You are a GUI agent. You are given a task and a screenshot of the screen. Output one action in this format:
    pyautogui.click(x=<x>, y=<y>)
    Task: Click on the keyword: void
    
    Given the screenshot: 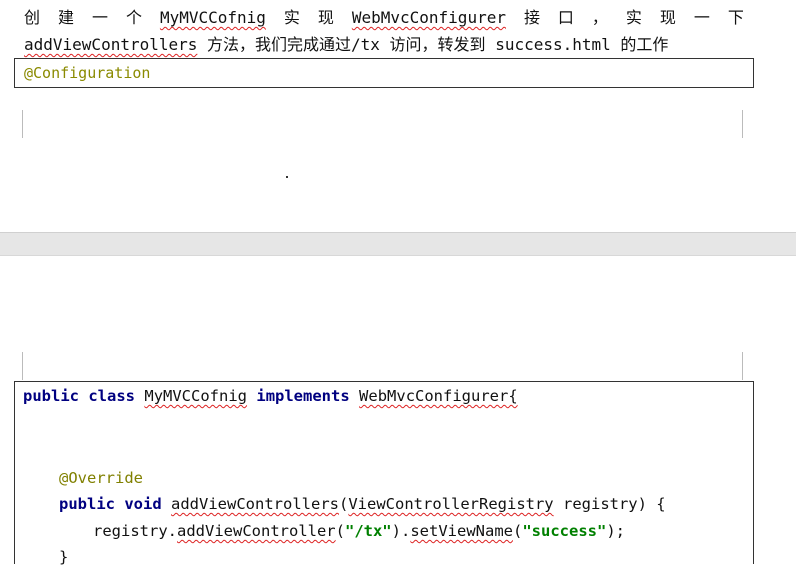 What is the action you would take?
    pyautogui.click(x=143, y=504)
    